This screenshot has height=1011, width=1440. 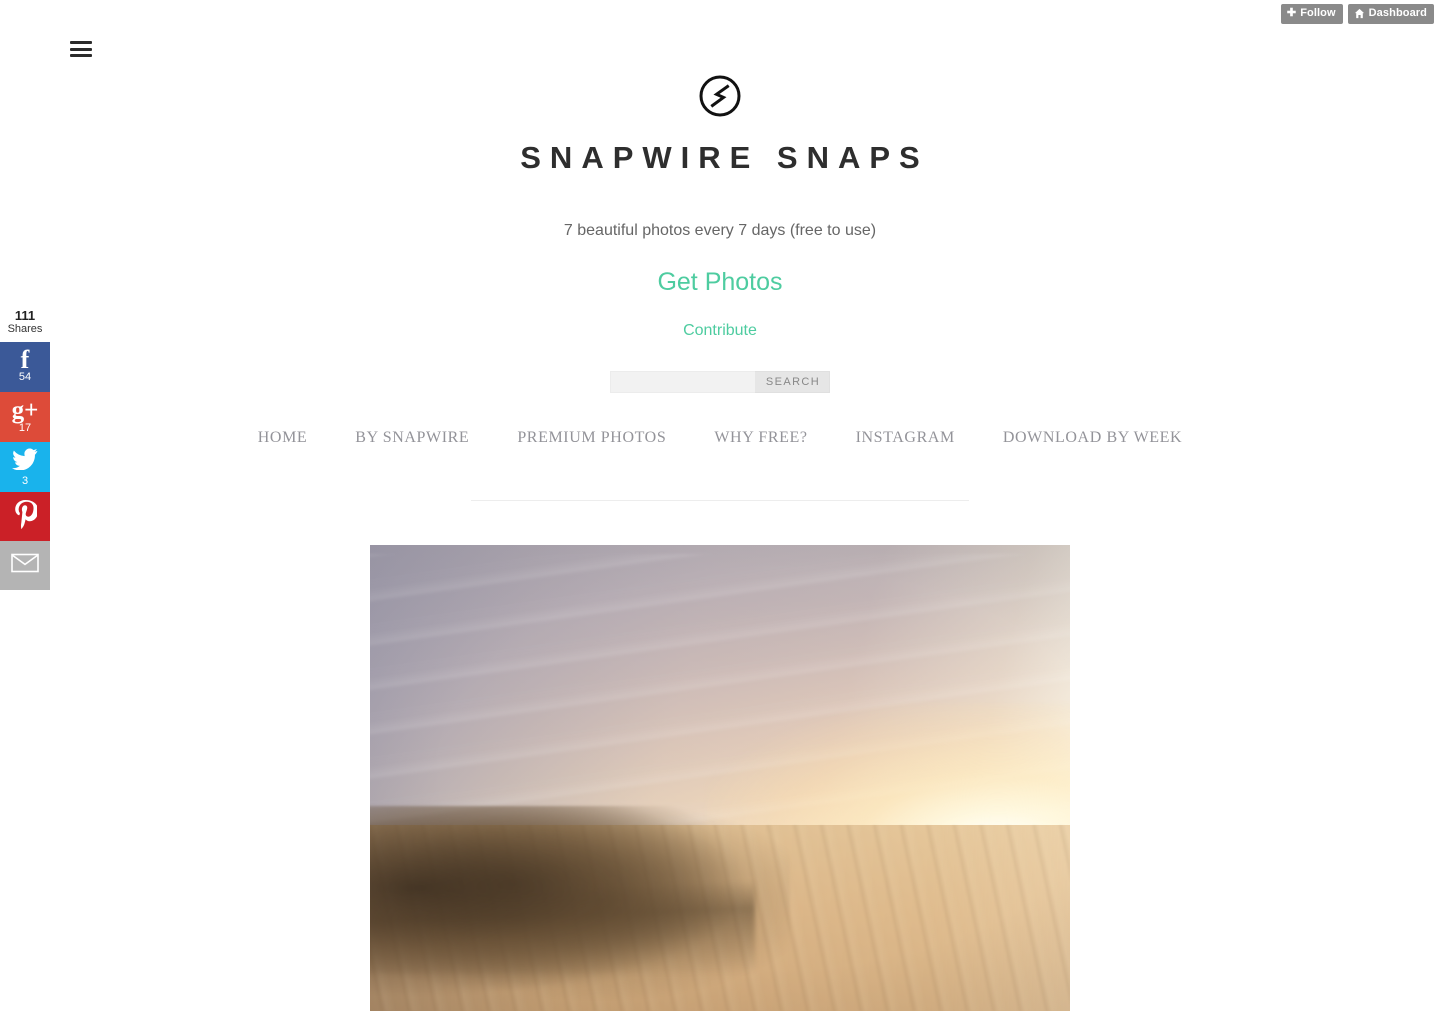 I want to click on photo-dunes, so click(x=580, y=908).